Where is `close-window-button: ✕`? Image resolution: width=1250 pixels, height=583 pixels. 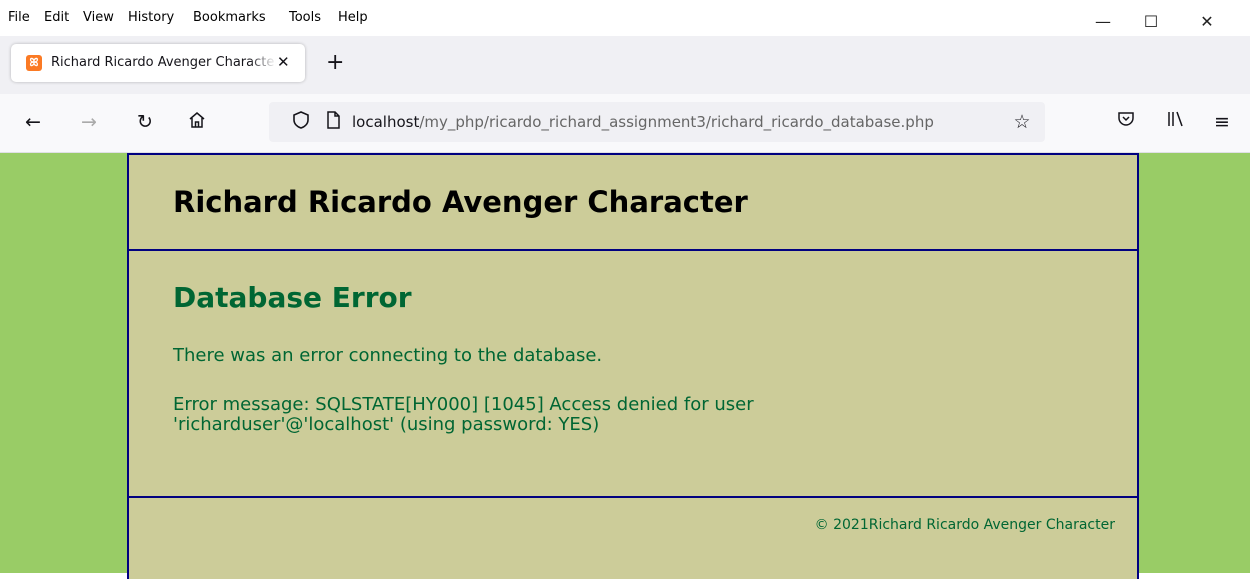 close-window-button: ✕ is located at coordinates (1207, 22).